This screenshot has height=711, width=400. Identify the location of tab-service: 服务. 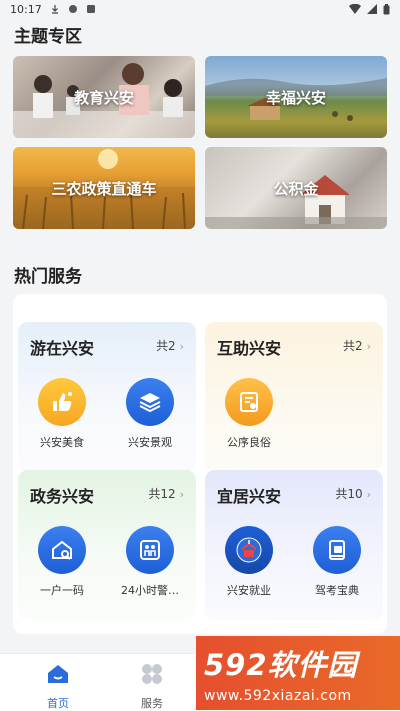
(152, 686).